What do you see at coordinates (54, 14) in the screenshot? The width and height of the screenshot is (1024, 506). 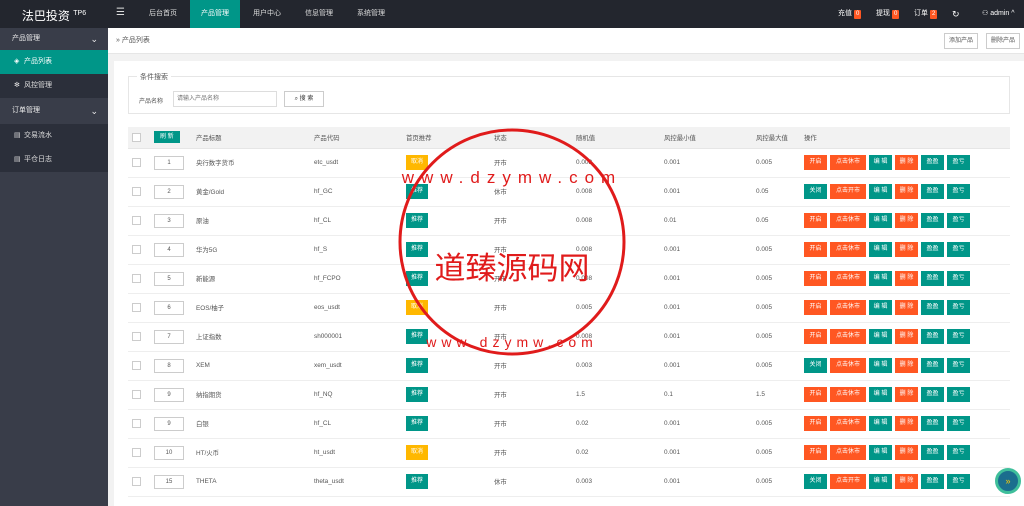 I see `app-logo: 法巴投资 TP6` at bounding box center [54, 14].